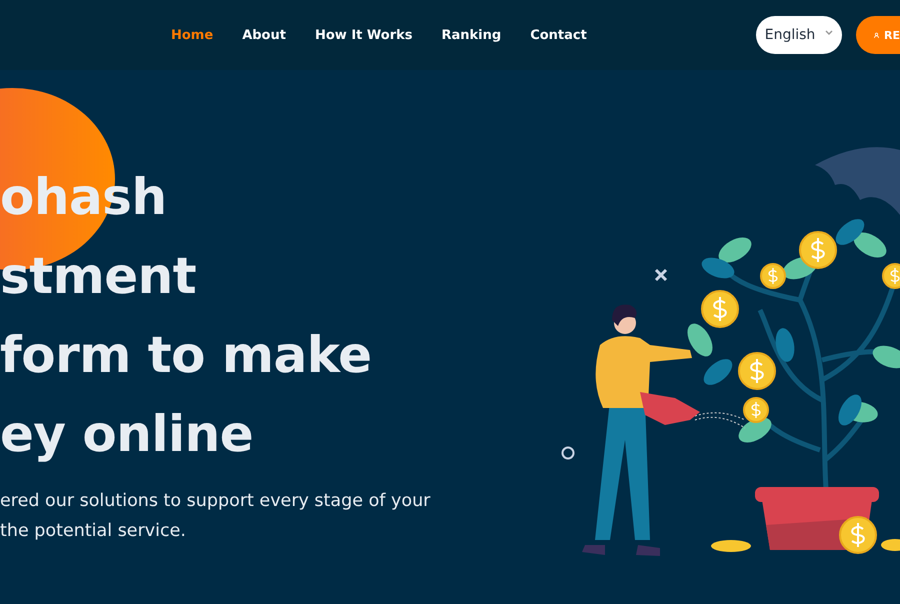  Describe the element at coordinates (215, 501) in the screenshot. I see `hero-subtitle: ered our solutions to support every stage of your` at that location.